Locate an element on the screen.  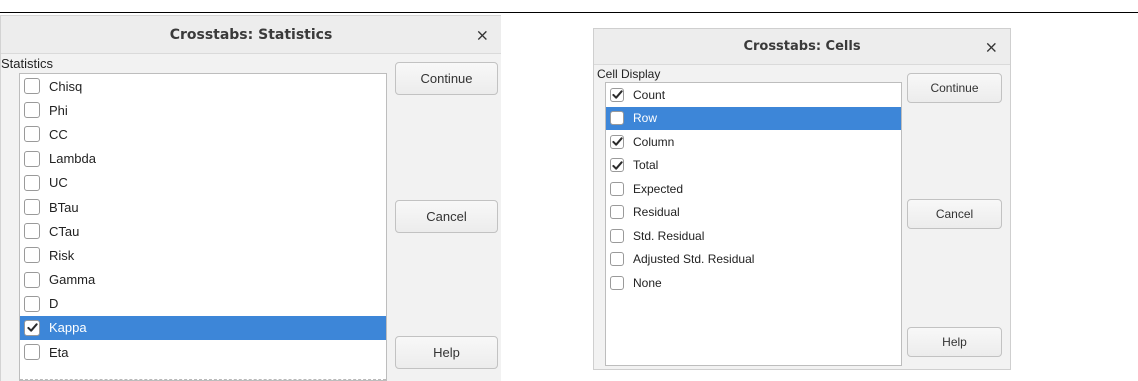
statistics-item-label: UC is located at coordinates (58, 183).